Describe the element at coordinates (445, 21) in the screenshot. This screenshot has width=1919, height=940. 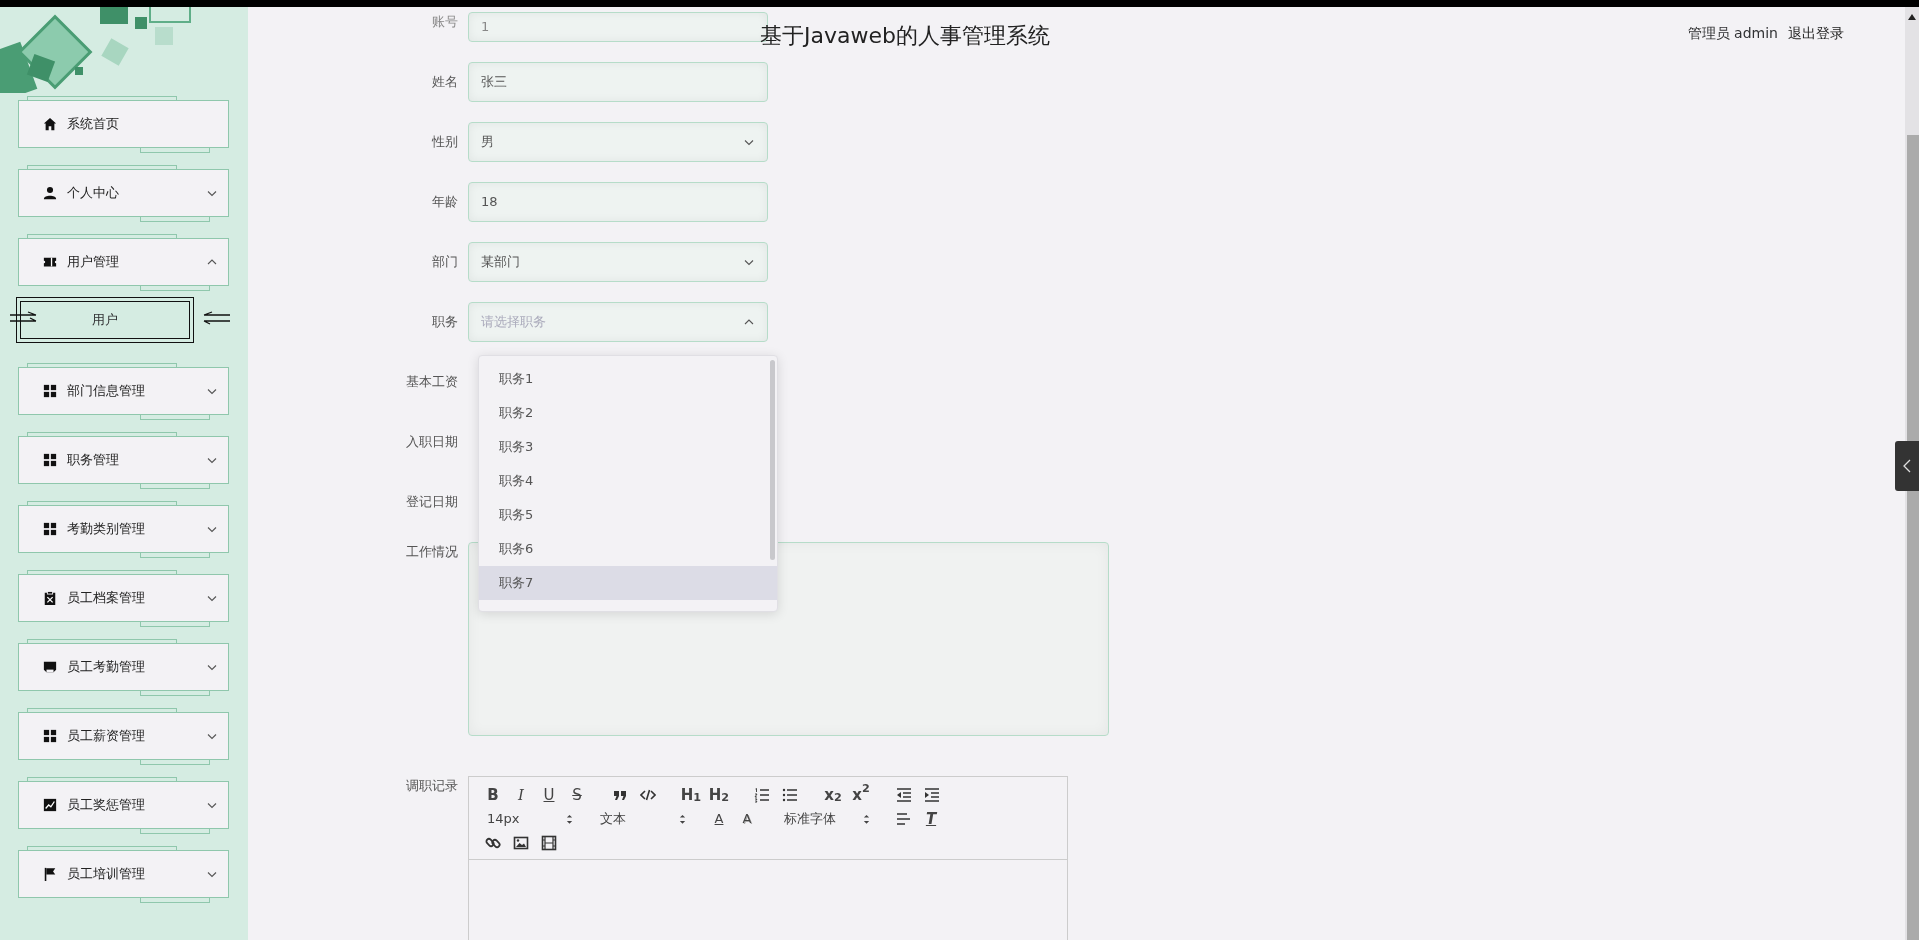
I see `field-label: 账号` at that location.